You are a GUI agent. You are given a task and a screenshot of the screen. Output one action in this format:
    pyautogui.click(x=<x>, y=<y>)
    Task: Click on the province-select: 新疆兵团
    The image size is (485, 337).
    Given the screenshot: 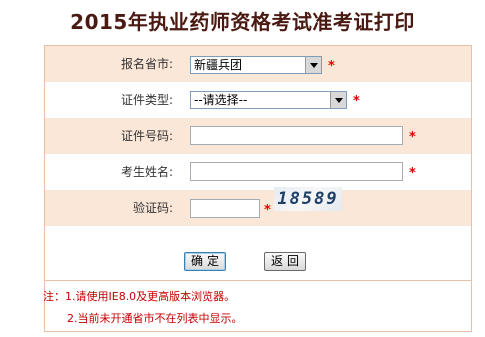 What is the action you would take?
    pyautogui.click(x=256, y=65)
    